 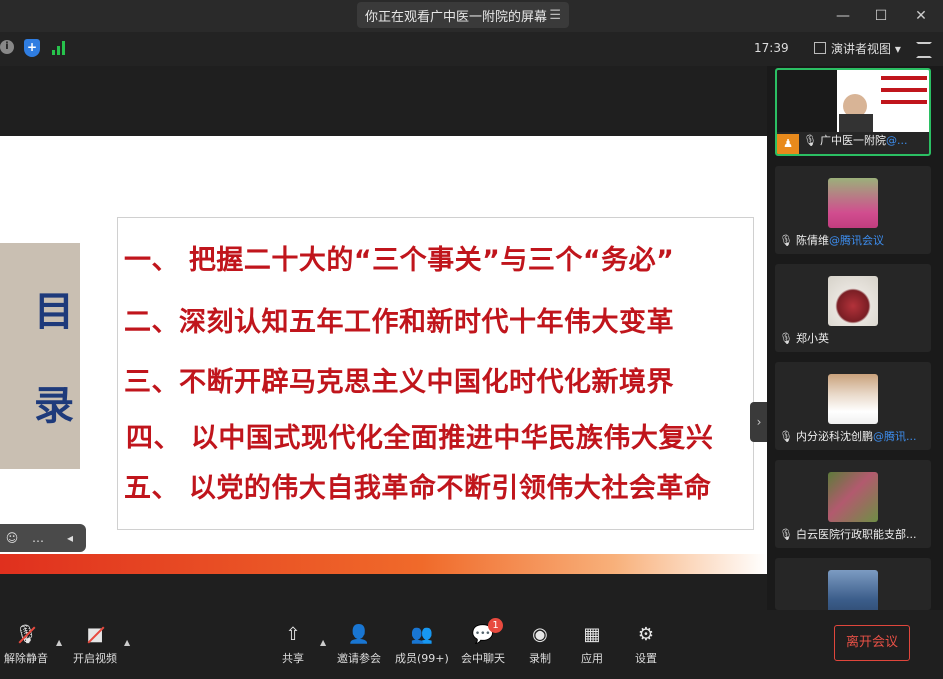 I want to click on annotation-toolbar: ☺ … ◂, so click(x=43, y=538).